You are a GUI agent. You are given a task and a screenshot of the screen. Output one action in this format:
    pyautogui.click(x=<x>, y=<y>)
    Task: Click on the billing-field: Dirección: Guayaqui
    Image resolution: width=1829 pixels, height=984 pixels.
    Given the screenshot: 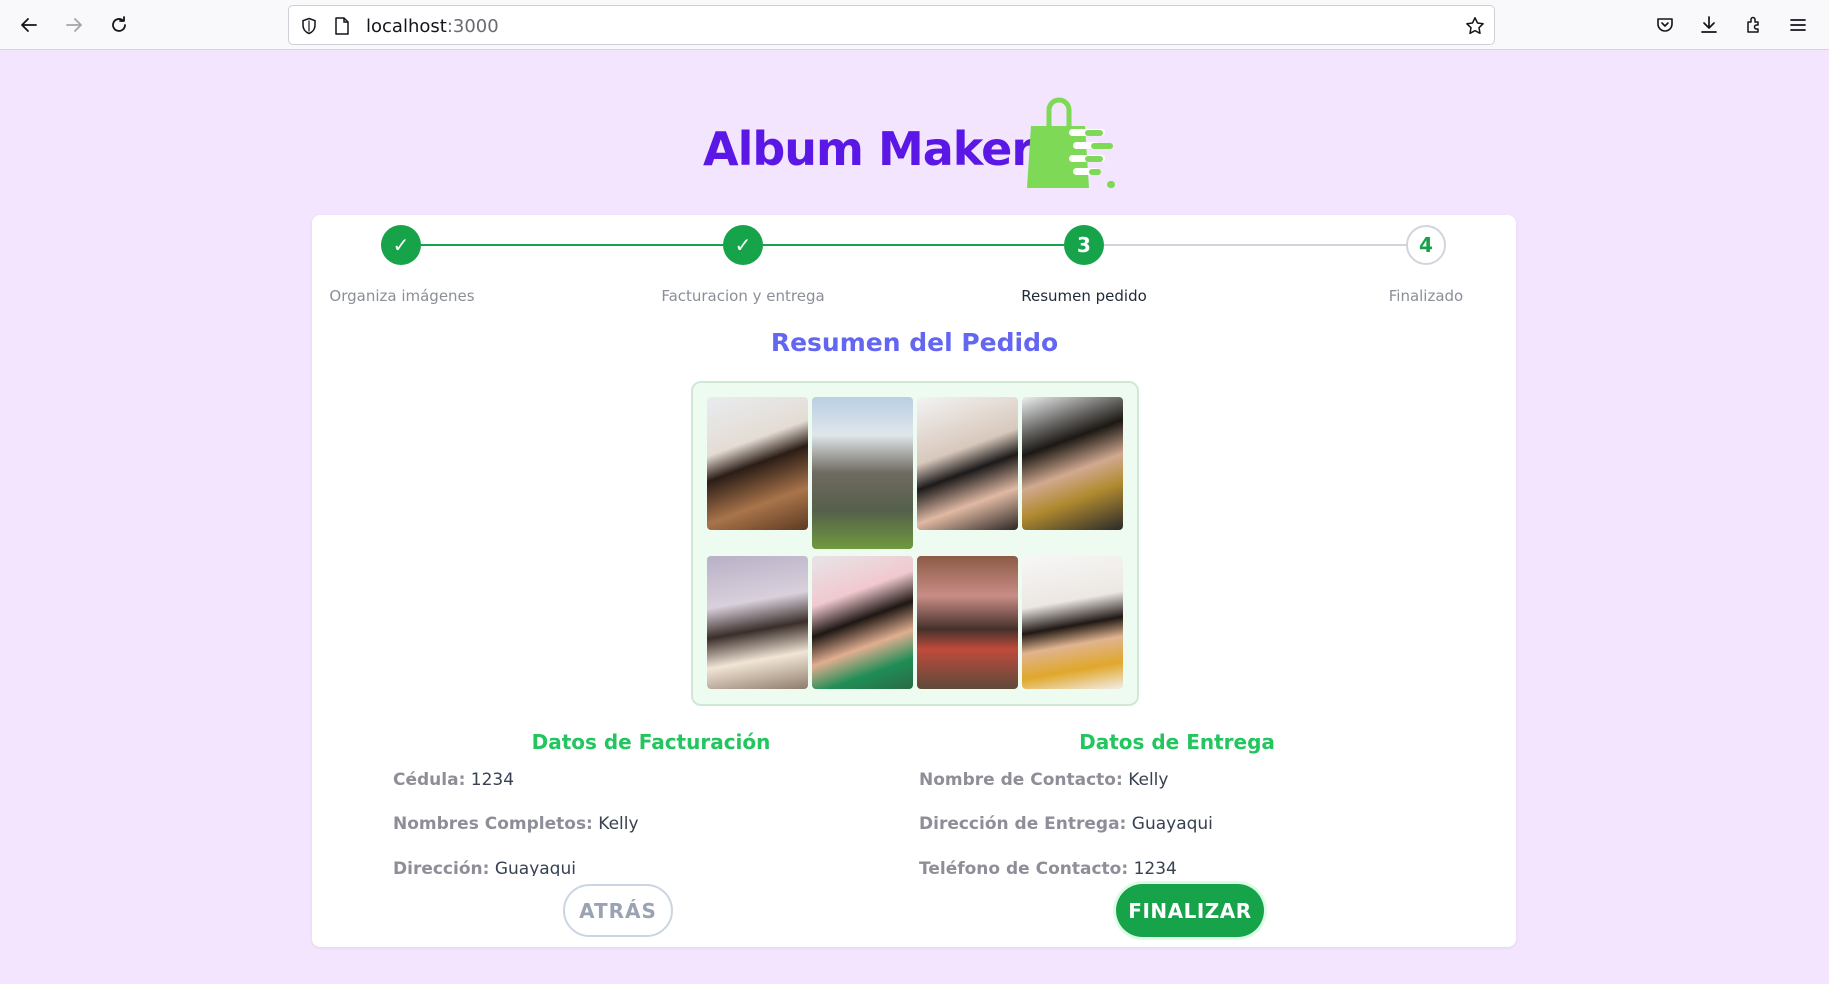 What is the action you would take?
    pyautogui.click(x=484, y=867)
    